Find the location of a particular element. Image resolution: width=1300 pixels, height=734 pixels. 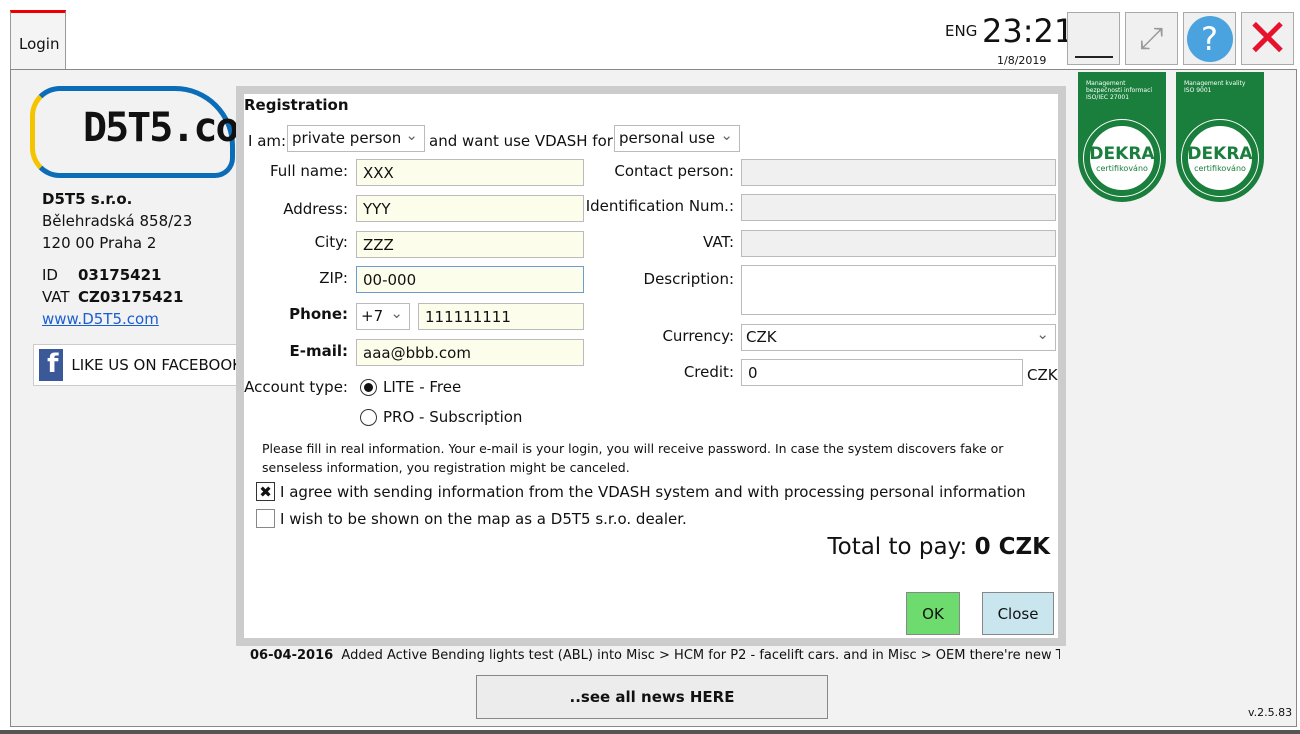

phone-label: Phone: is located at coordinates (318, 314).